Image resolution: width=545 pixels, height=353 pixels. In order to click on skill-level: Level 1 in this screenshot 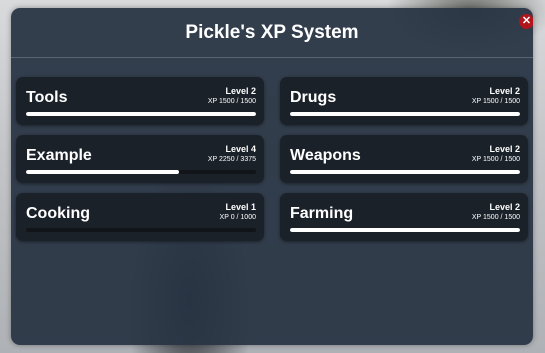, I will do `click(240, 207)`.